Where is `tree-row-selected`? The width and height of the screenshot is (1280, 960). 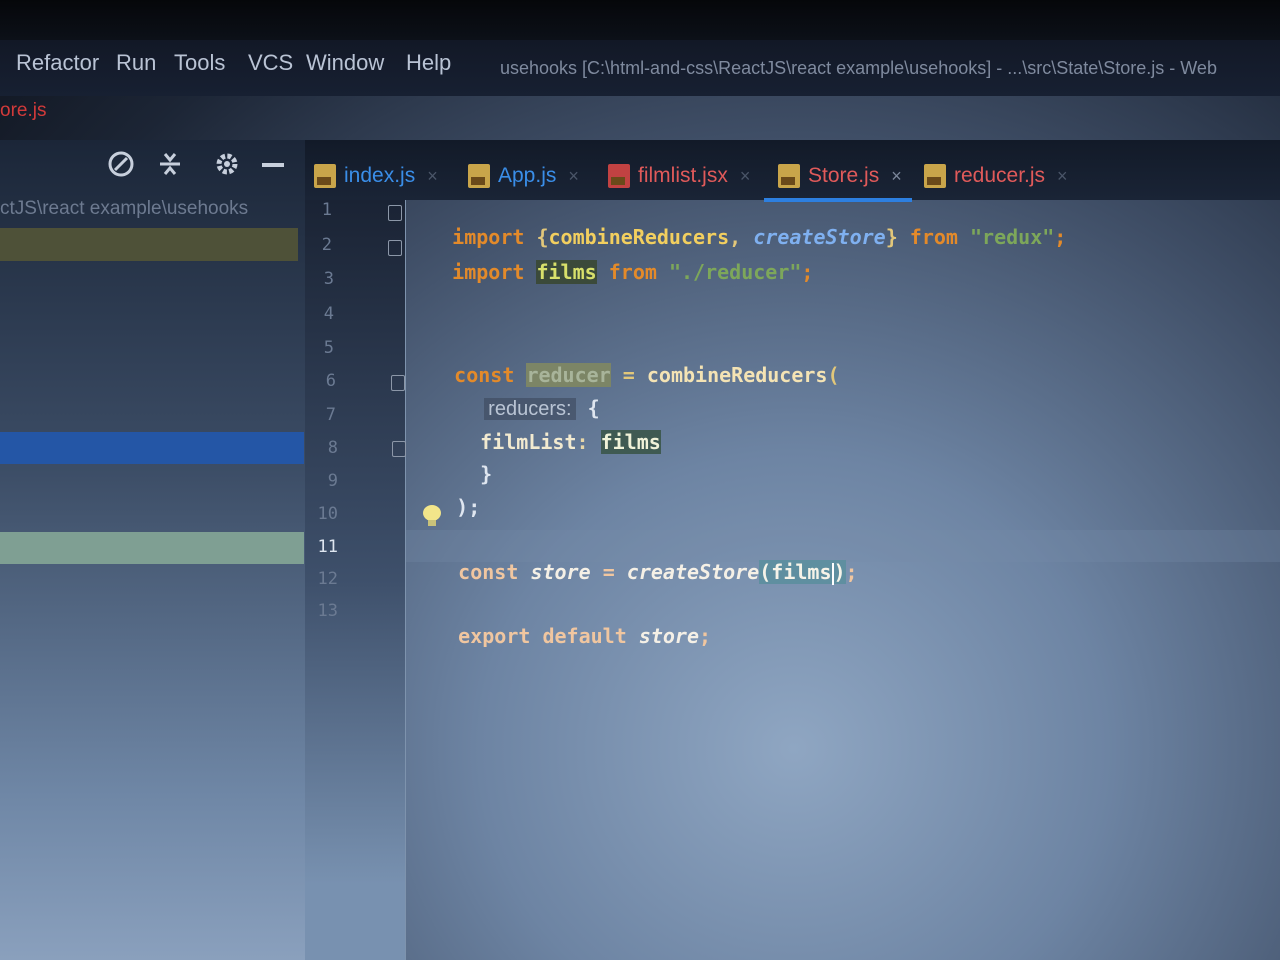
tree-row-selected is located at coordinates (152, 448).